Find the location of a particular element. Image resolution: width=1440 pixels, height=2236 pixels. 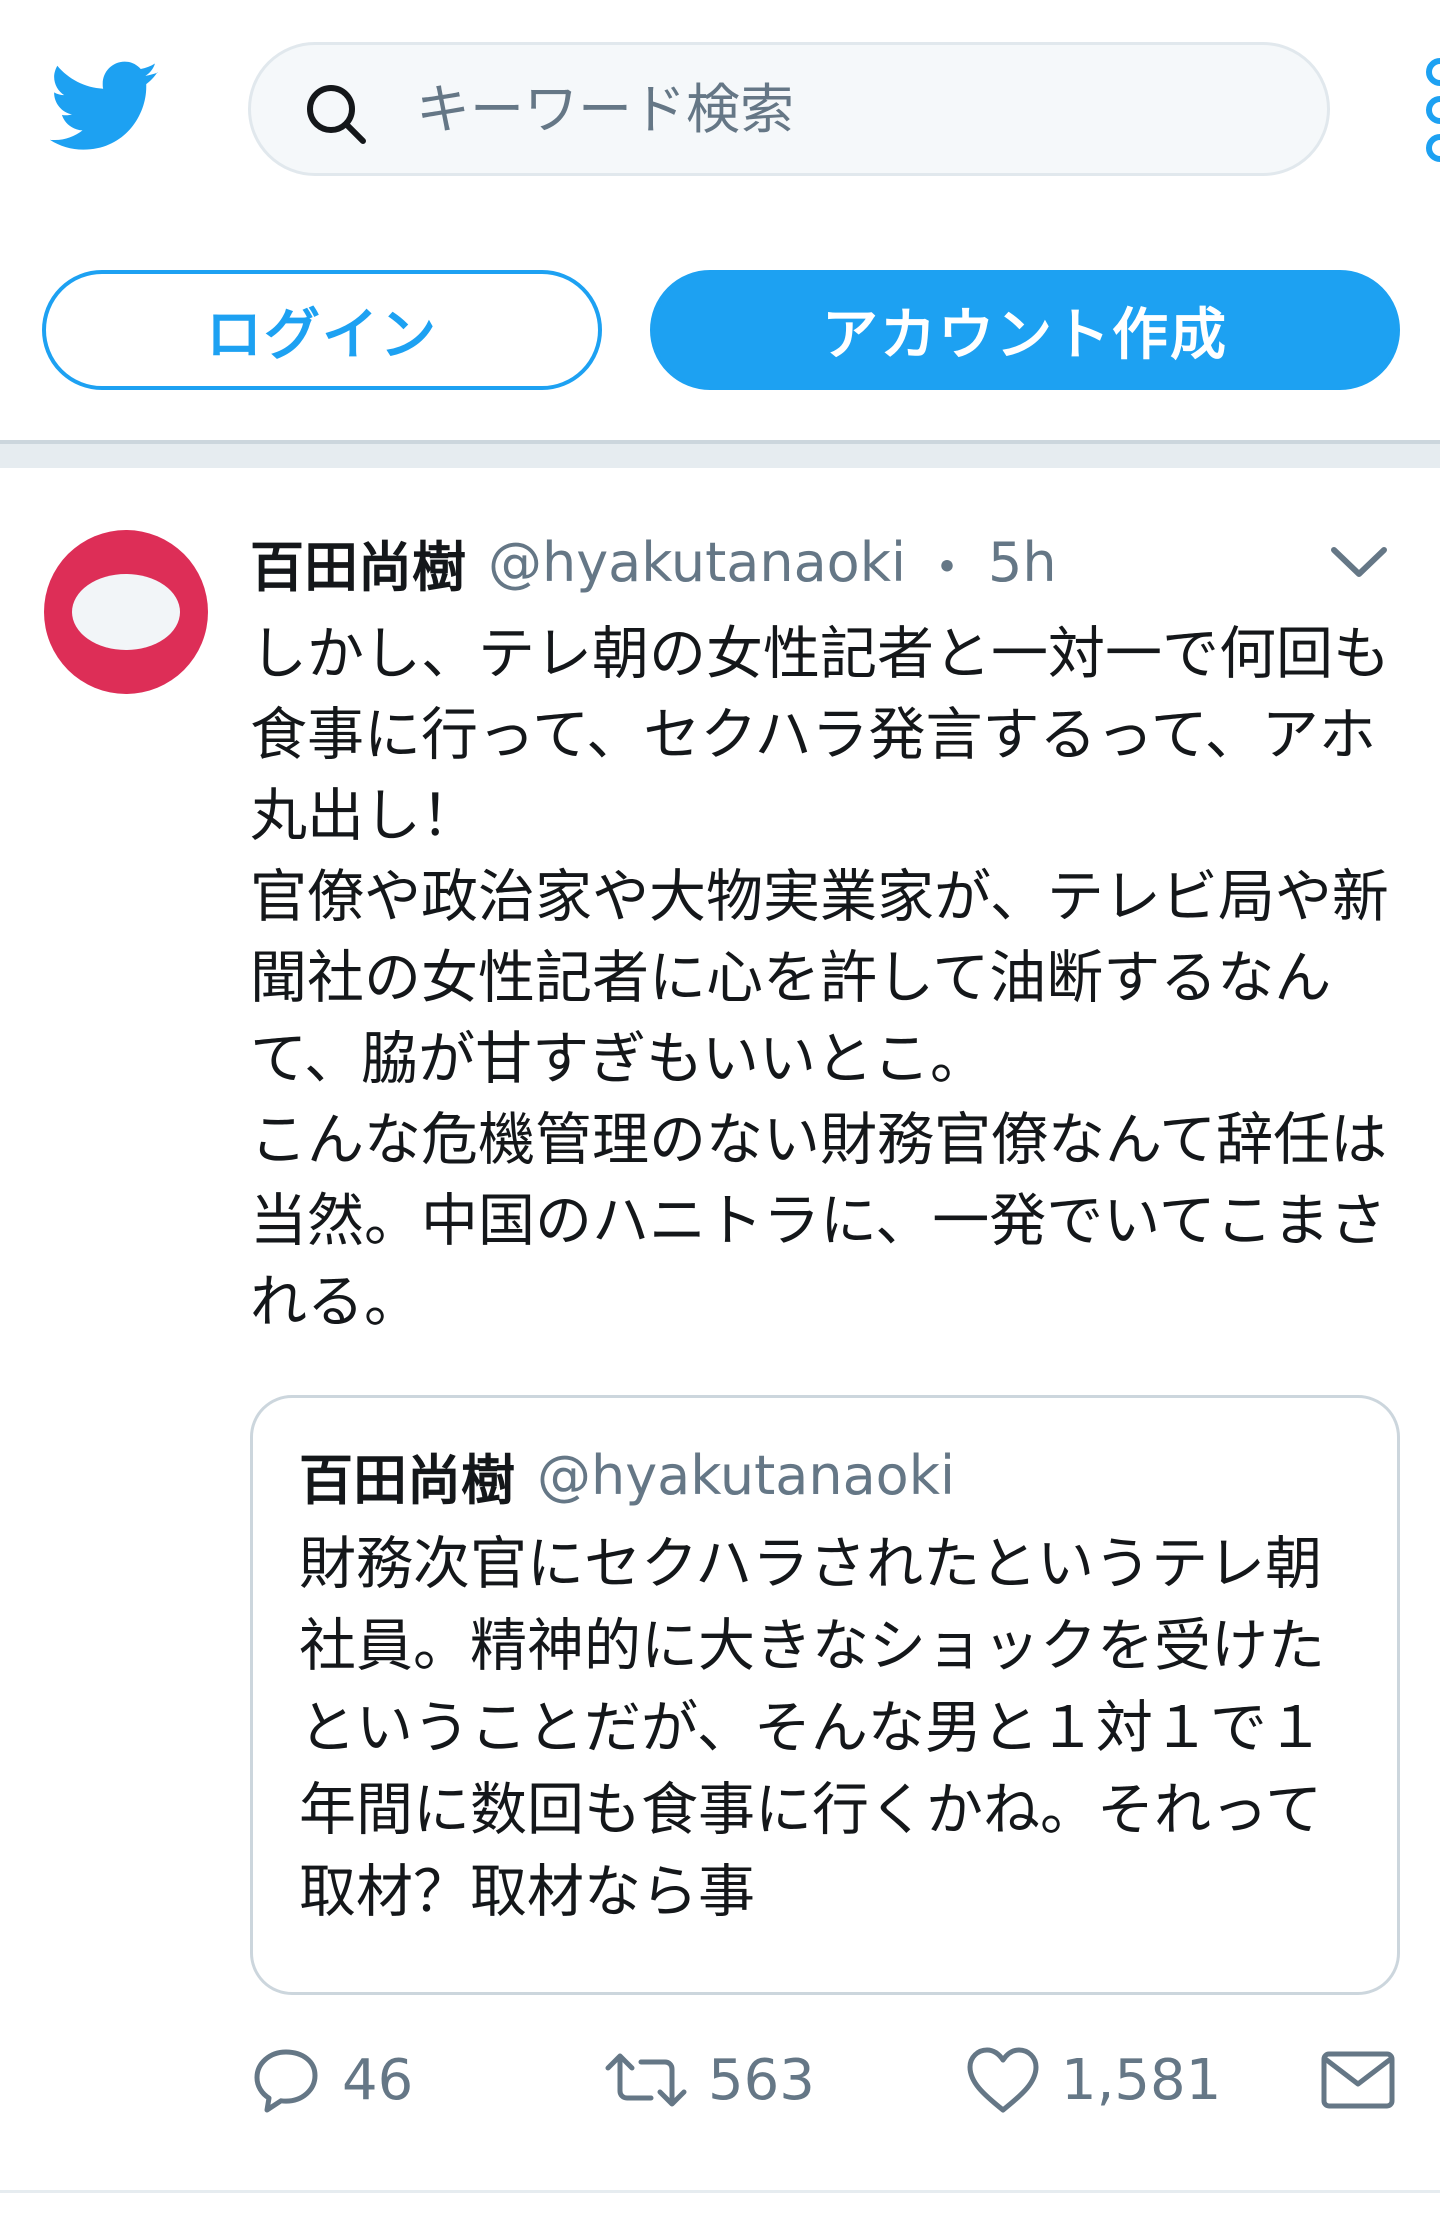

heart-icon is located at coordinates (1003, 2080).